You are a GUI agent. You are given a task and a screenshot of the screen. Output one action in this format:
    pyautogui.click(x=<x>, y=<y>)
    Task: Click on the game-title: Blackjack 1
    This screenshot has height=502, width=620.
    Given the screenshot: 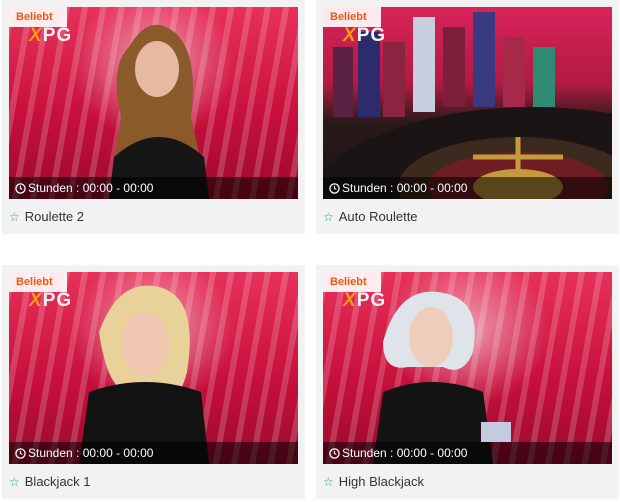 What is the action you would take?
    pyautogui.click(x=57, y=481)
    